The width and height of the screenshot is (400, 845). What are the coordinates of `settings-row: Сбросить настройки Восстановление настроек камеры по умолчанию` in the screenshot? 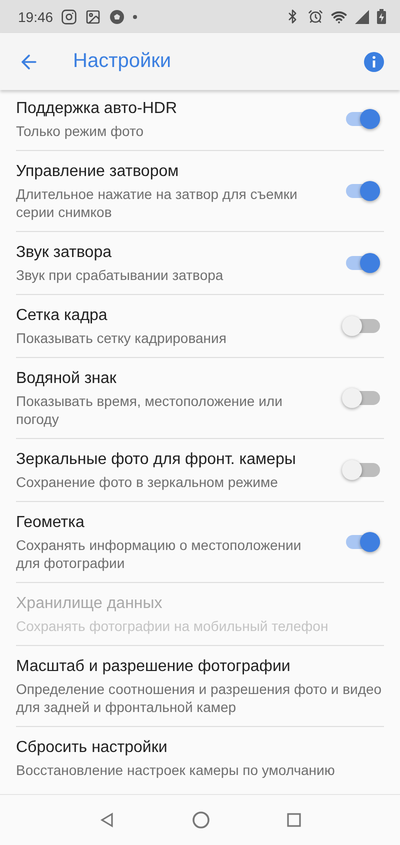 It's located at (200, 757).